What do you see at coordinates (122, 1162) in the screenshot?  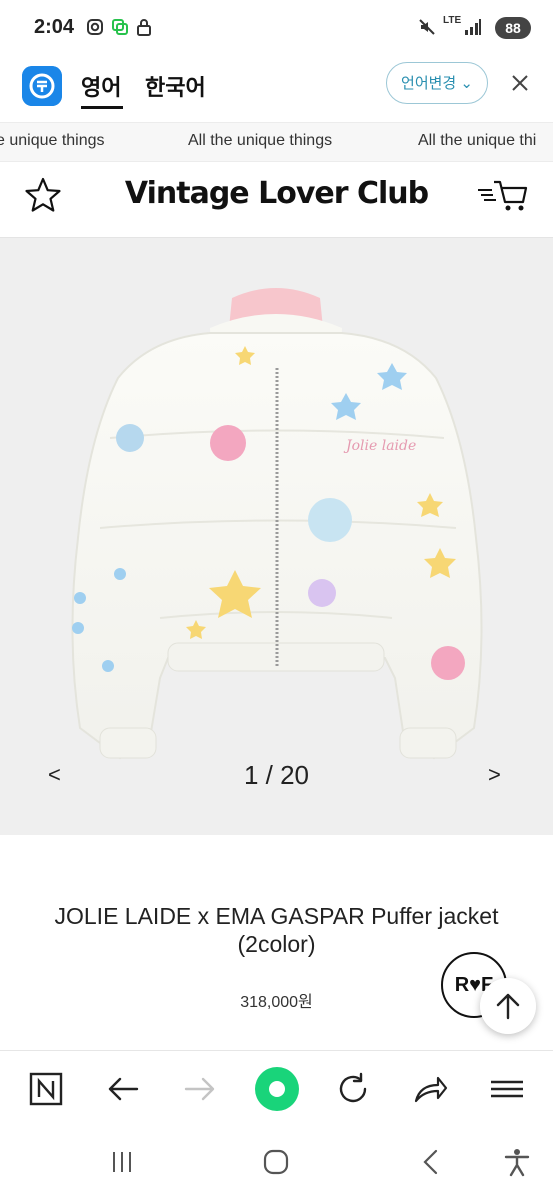 I see `recents-icon` at bounding box center [122, 1162].